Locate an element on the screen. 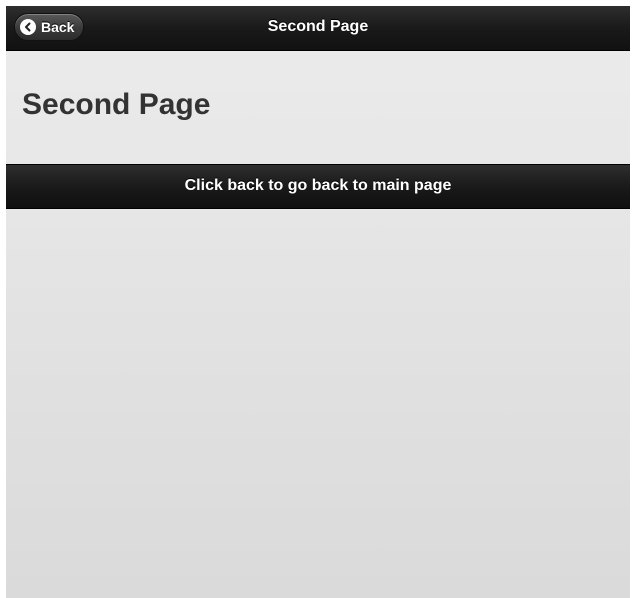  back-button: Back is located at coordinates (49, 27).